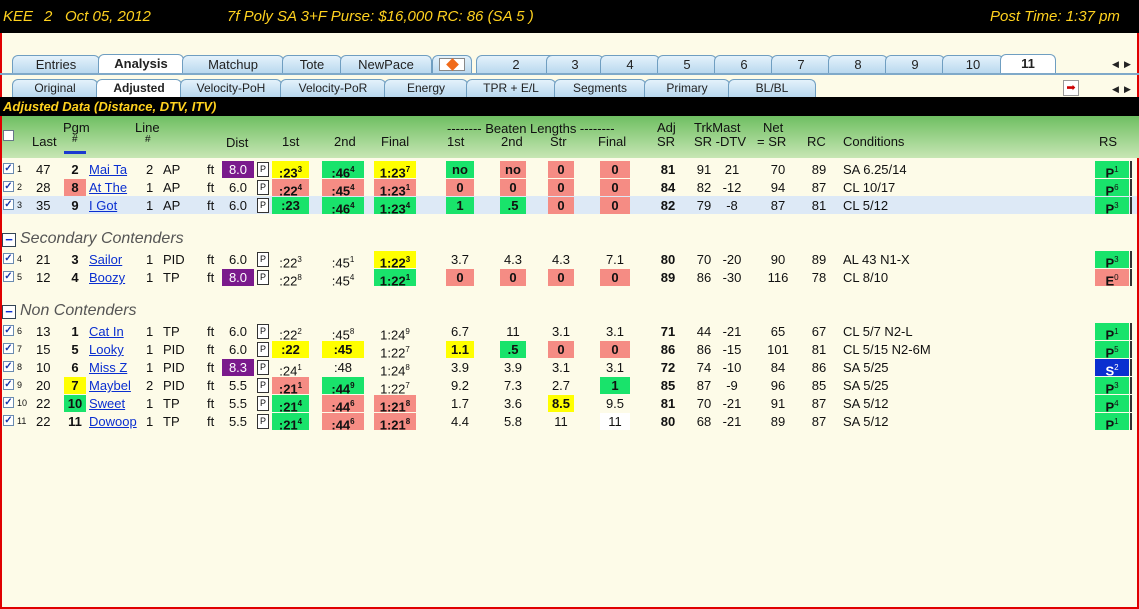  Describe the element at coordinates (333, 88) in the screenshot. I see `subtab-velocity-por: Velocity-PoR` at that location.